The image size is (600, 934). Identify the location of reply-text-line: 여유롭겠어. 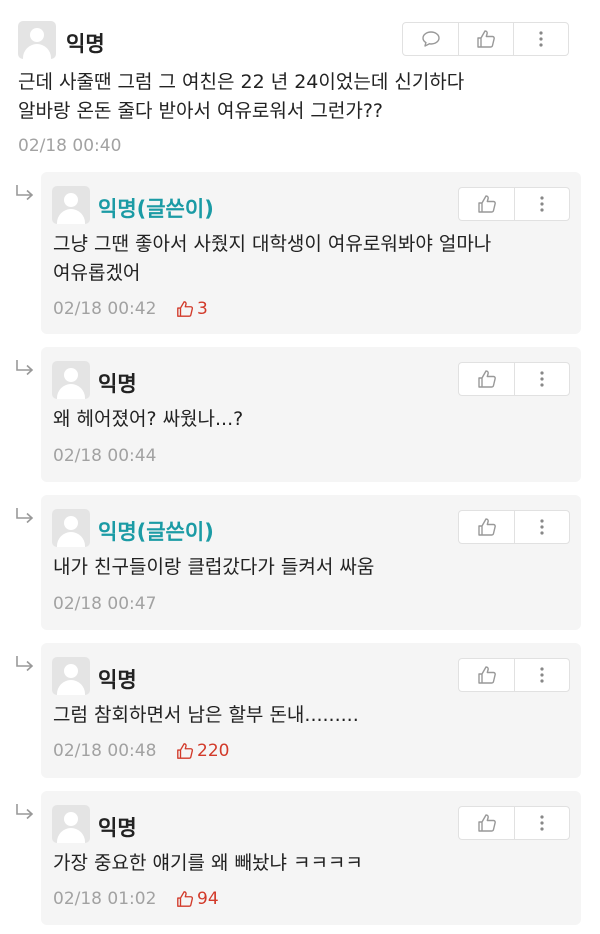
(97, 273).